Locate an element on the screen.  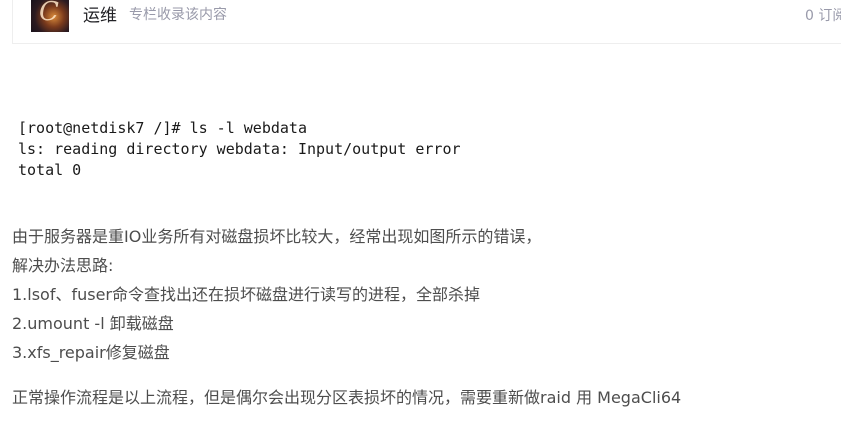
terminal-line: [root@netdisk7 /]# ls -l webdata is located at coordinates (162, 128).